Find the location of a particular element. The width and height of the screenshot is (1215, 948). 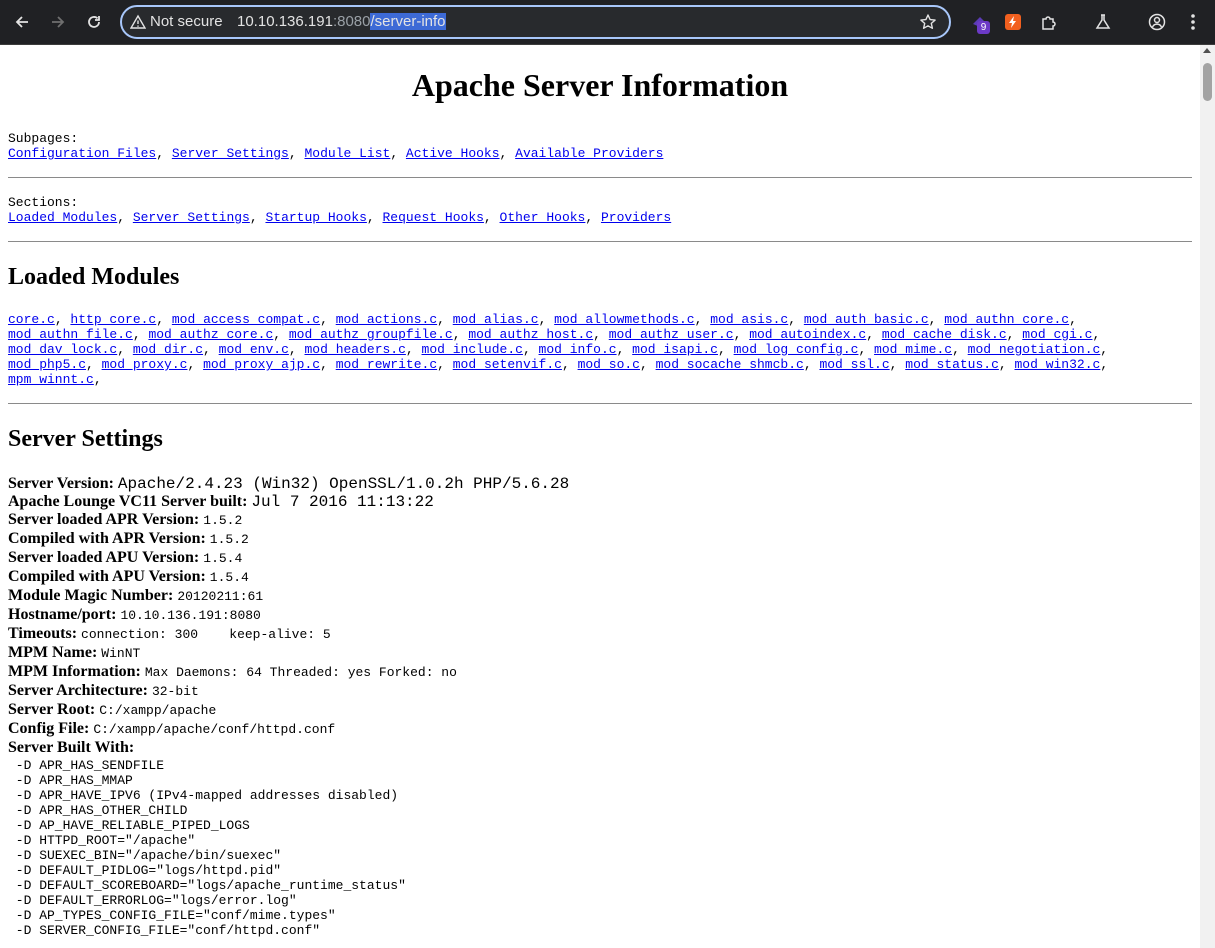

section-link: Providers is located at coordinates (636, 217).